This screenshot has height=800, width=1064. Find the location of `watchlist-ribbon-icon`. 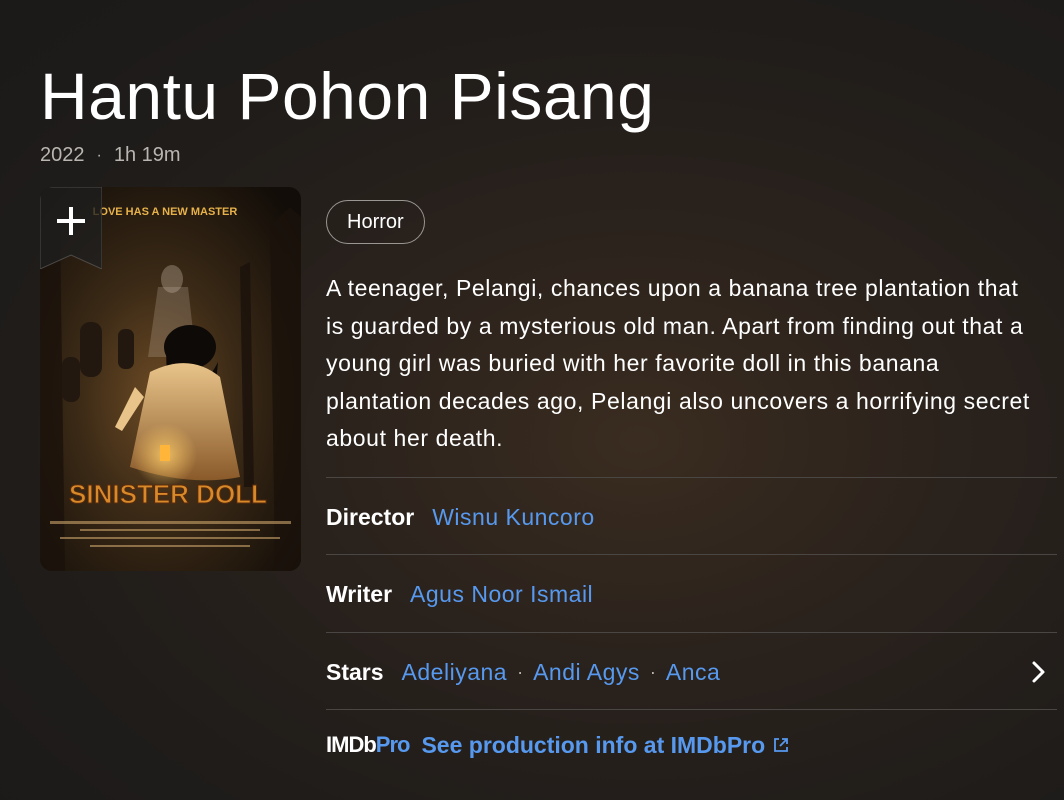

watchlist-ribbon-icon is located at coordinates (71, 228).